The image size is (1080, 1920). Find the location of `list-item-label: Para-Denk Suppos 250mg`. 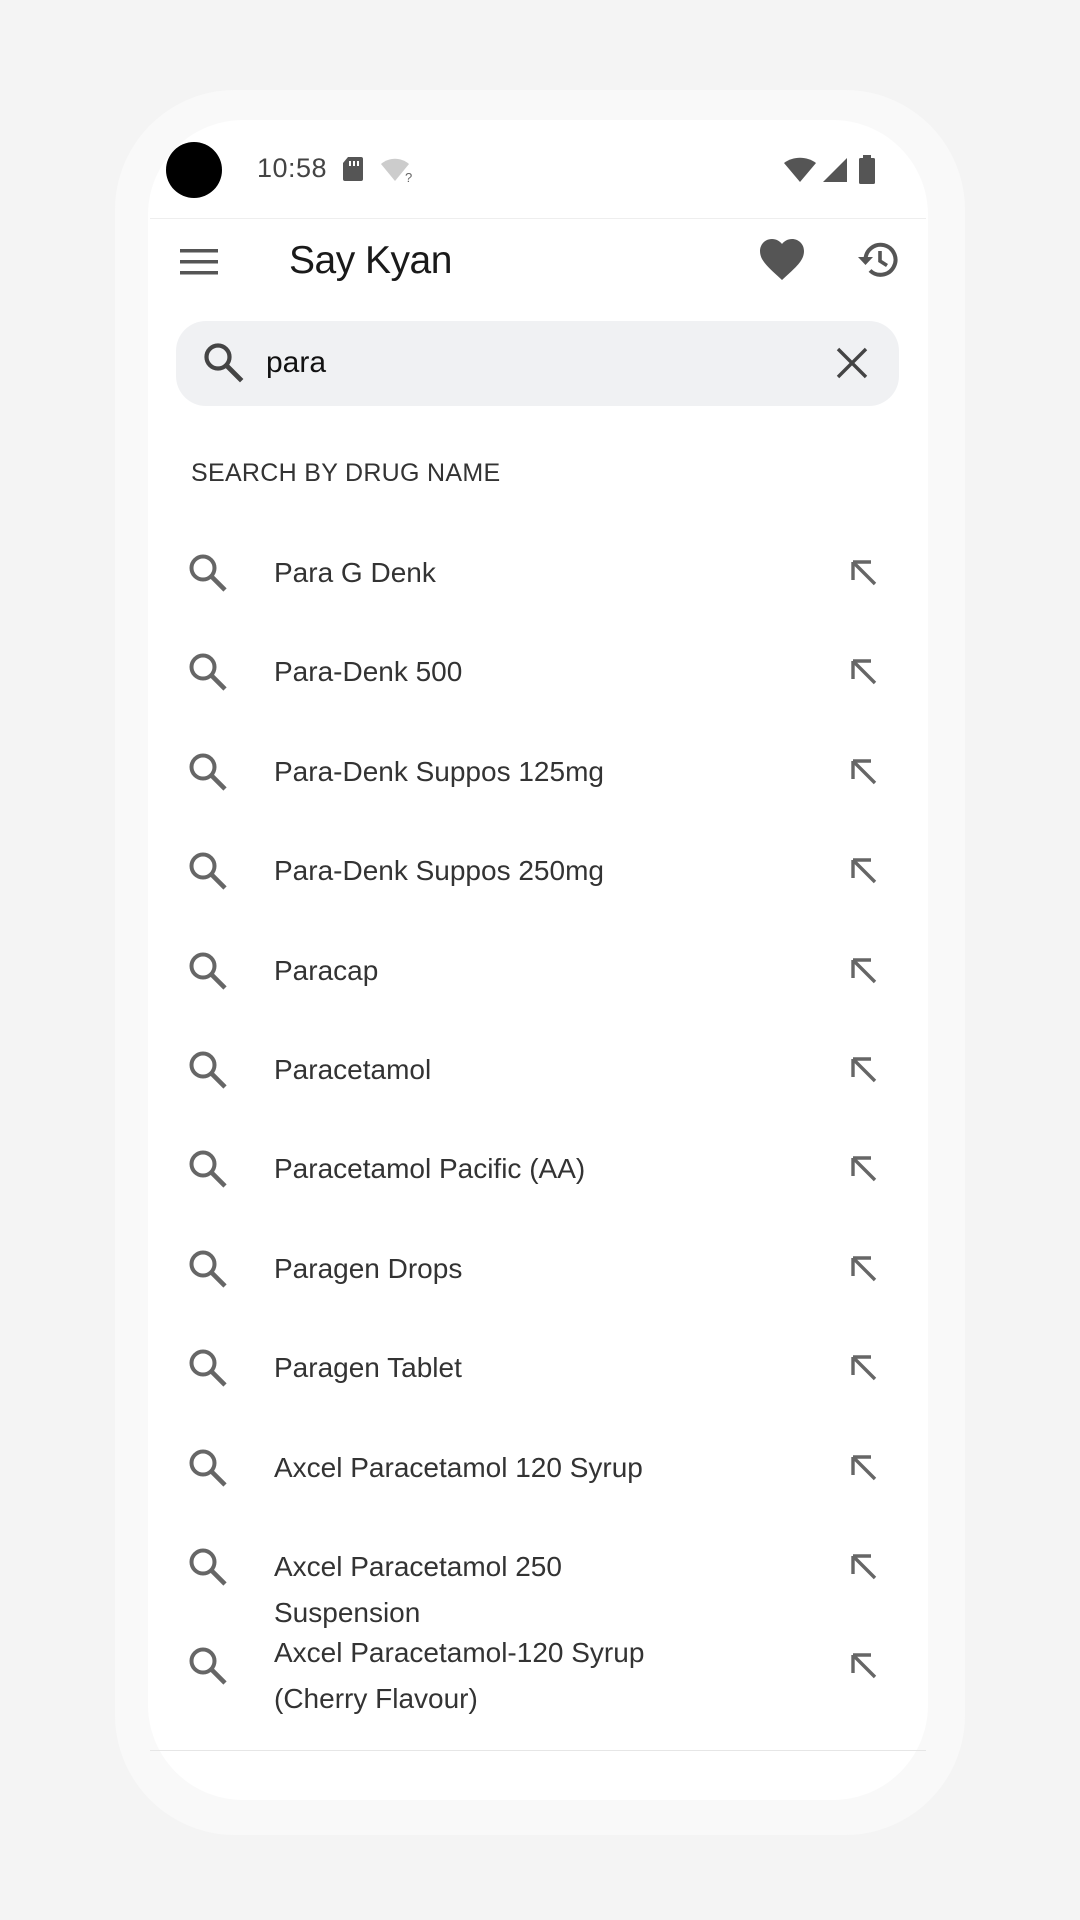

list-item-label: Para-Denk Suppos 250mg is located at coordinates (439, 871).